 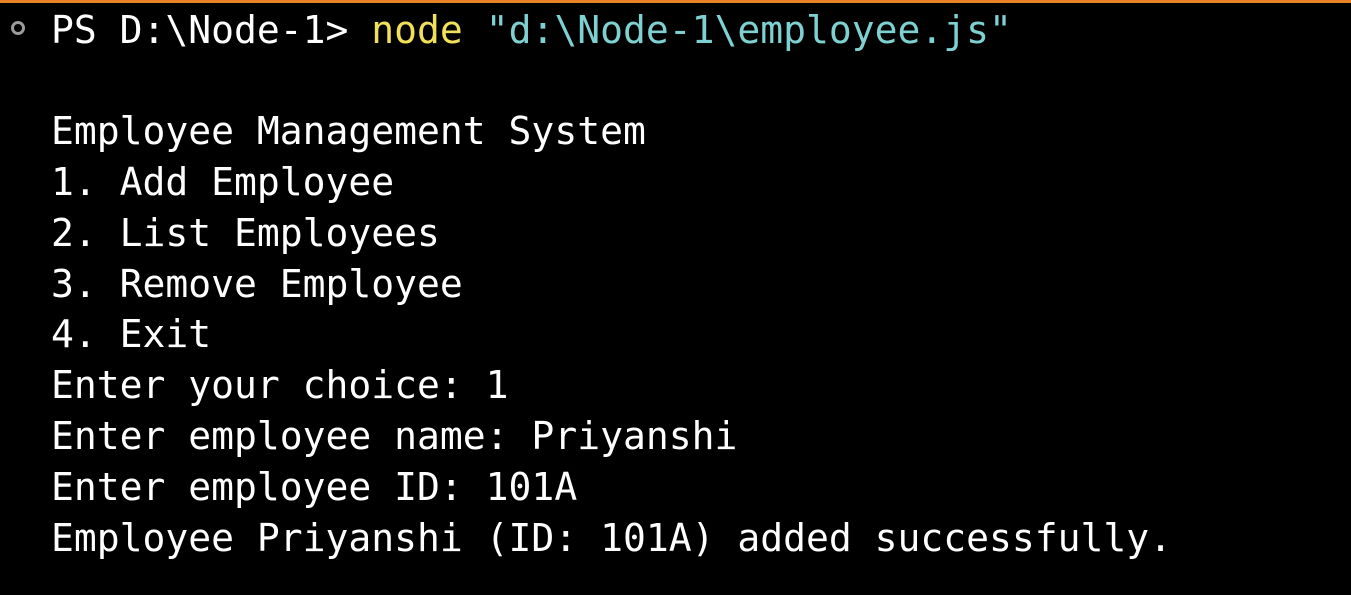 I want to click on command-decoration-icon, so click(x=18, y=28).